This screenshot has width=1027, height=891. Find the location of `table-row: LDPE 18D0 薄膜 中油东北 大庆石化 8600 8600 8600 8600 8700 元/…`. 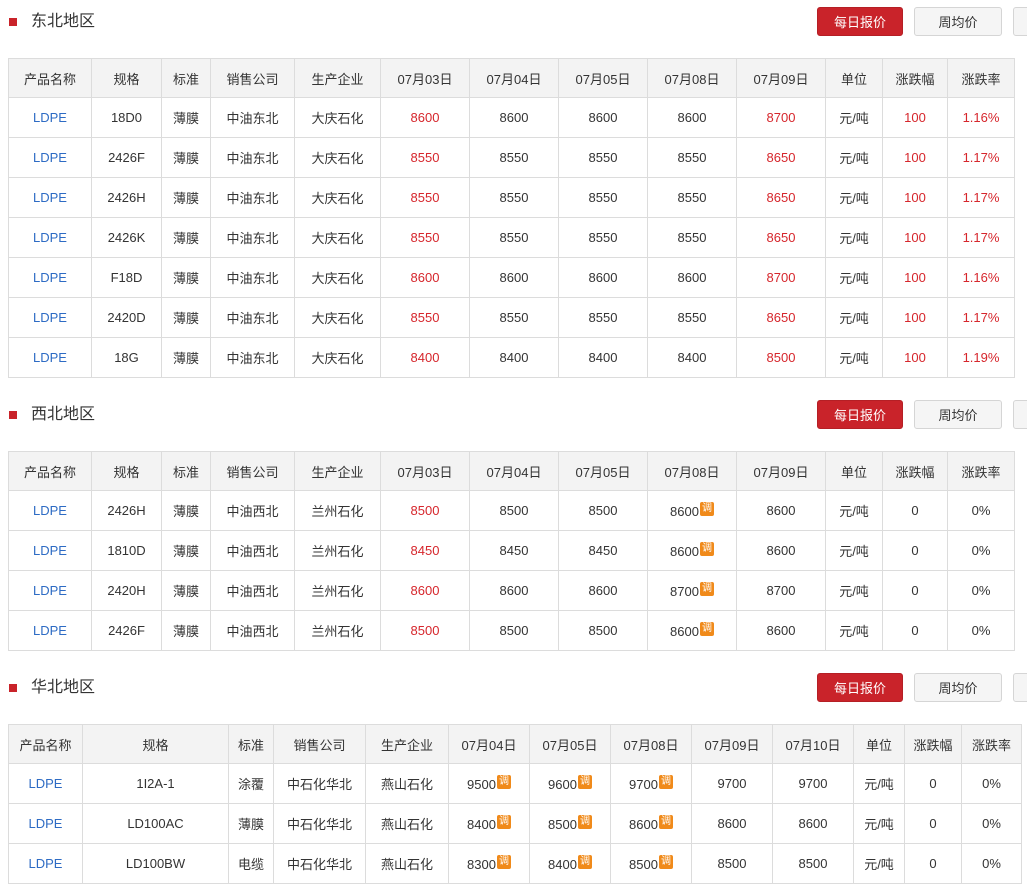

table-row: LDPE 18D0 薄膜 中油东北 大庆石化 8600 8600 8600 8600 8700 元/… is located at coordinates (511, 117).